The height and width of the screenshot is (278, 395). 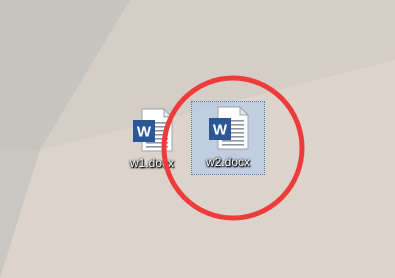 I want to click on desktop-icon-label: w1.docx, so click(x=152, y=163).